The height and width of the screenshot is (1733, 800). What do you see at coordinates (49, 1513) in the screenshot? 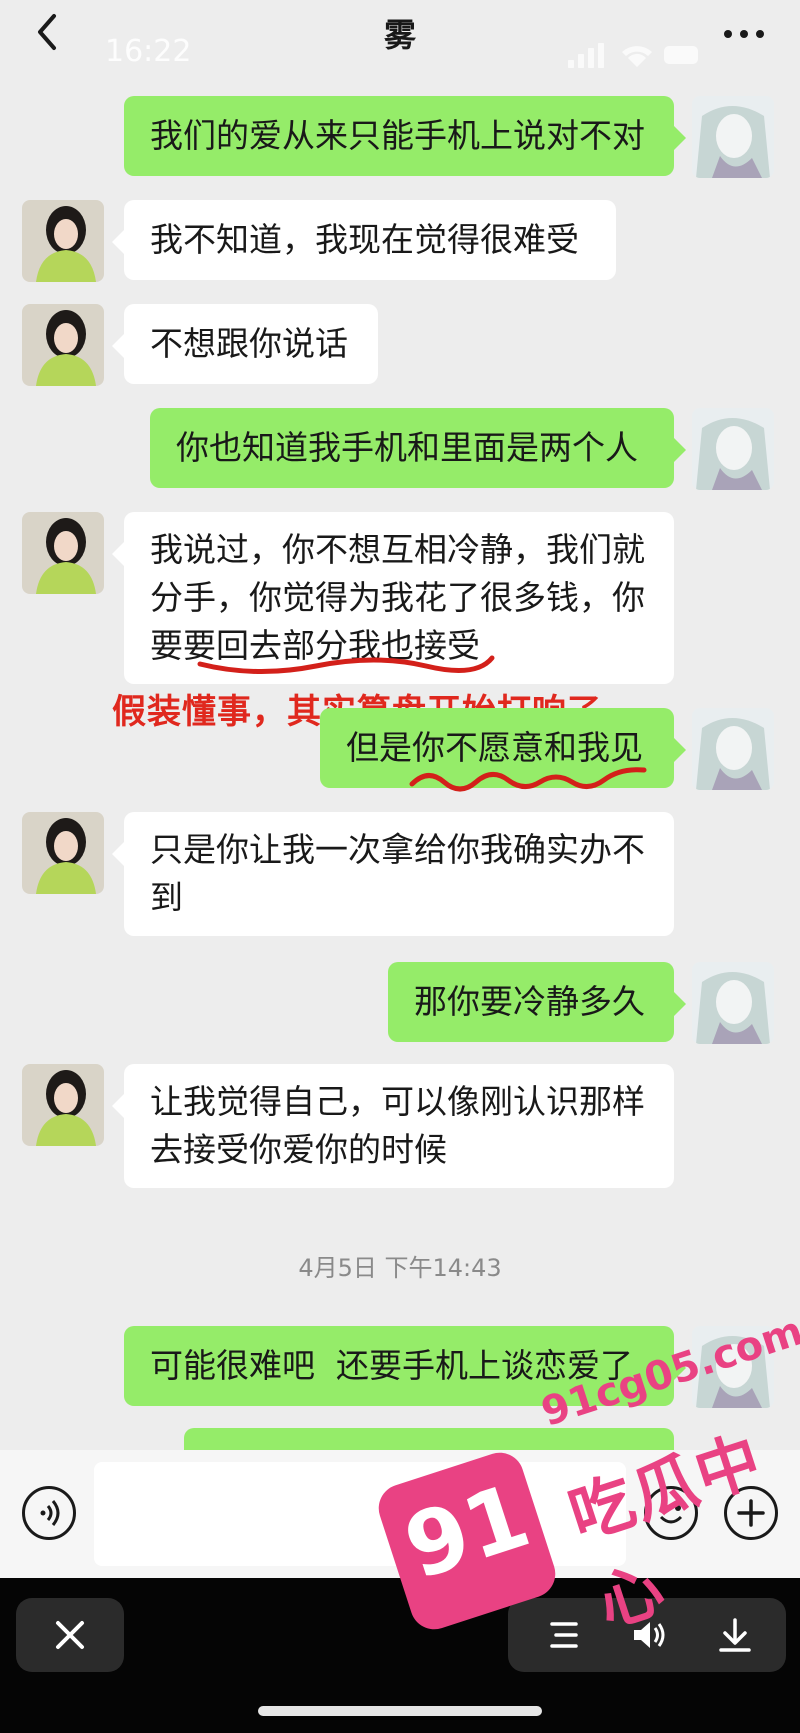
I see `voice-input-icon` at bounding box center [49, 1513].